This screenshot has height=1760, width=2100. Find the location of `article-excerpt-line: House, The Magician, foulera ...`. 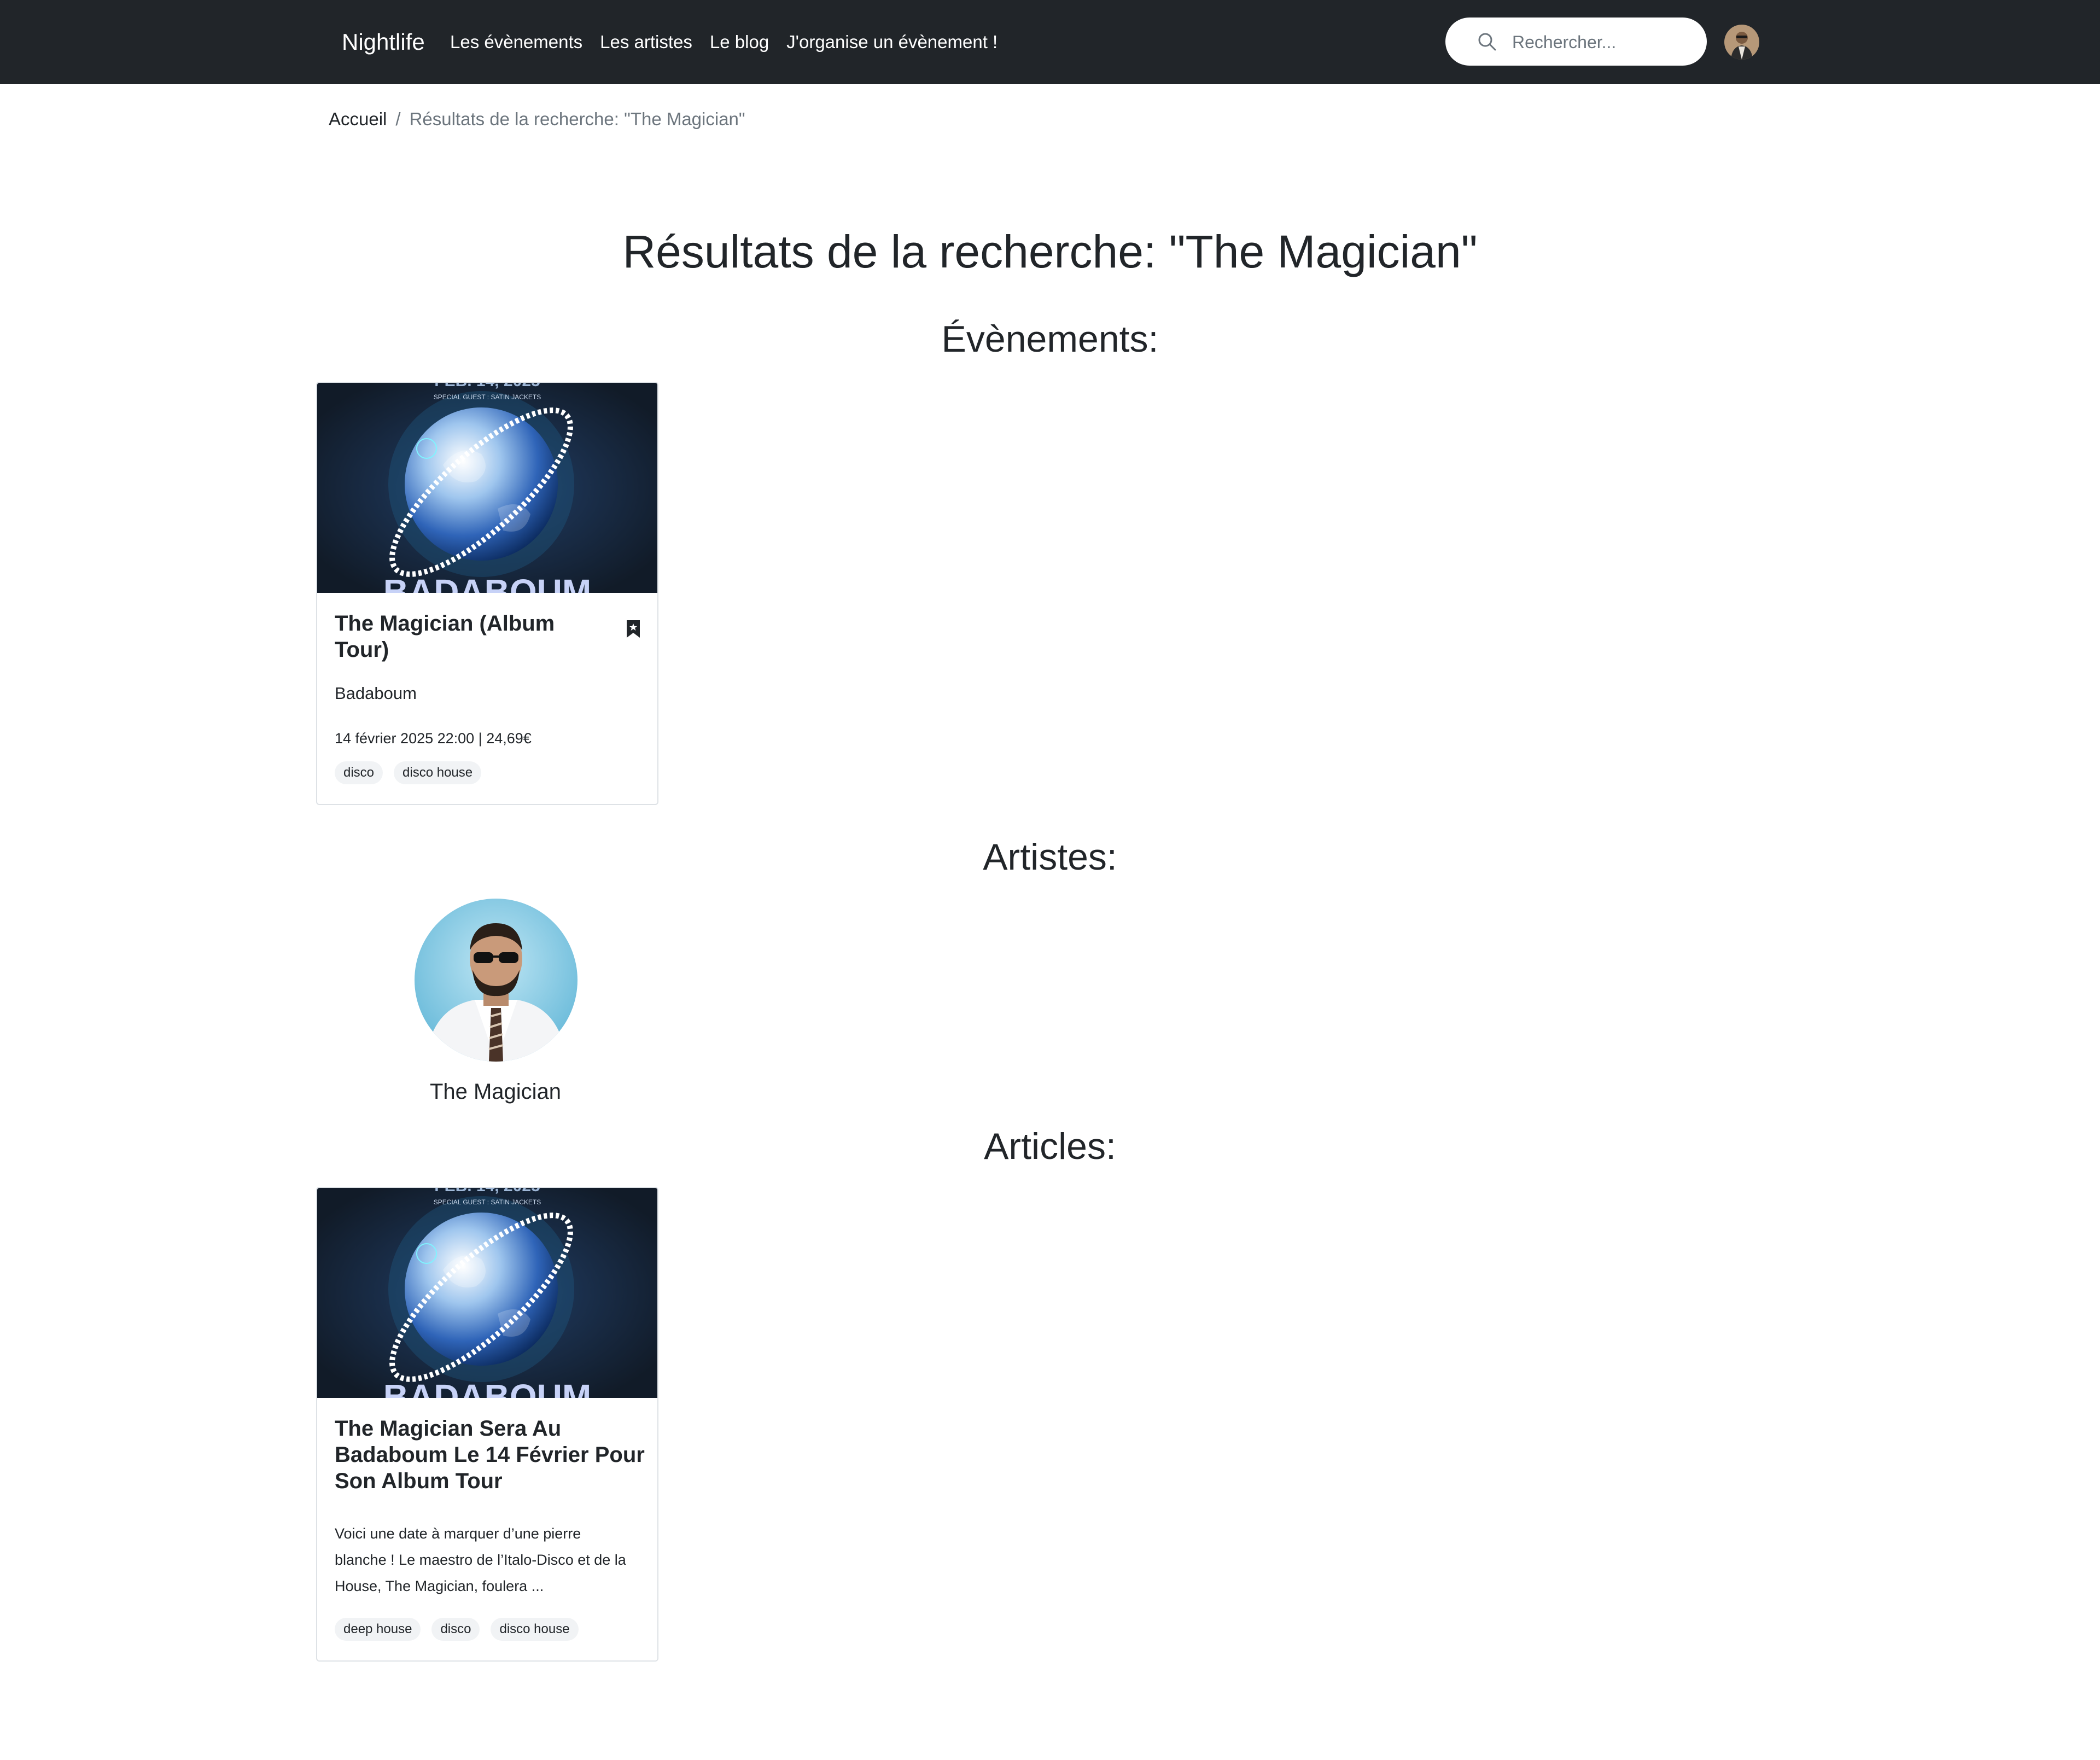

article-excerpt-line: House, The Magician, foulera ... is located at coordinates (439, 1586).